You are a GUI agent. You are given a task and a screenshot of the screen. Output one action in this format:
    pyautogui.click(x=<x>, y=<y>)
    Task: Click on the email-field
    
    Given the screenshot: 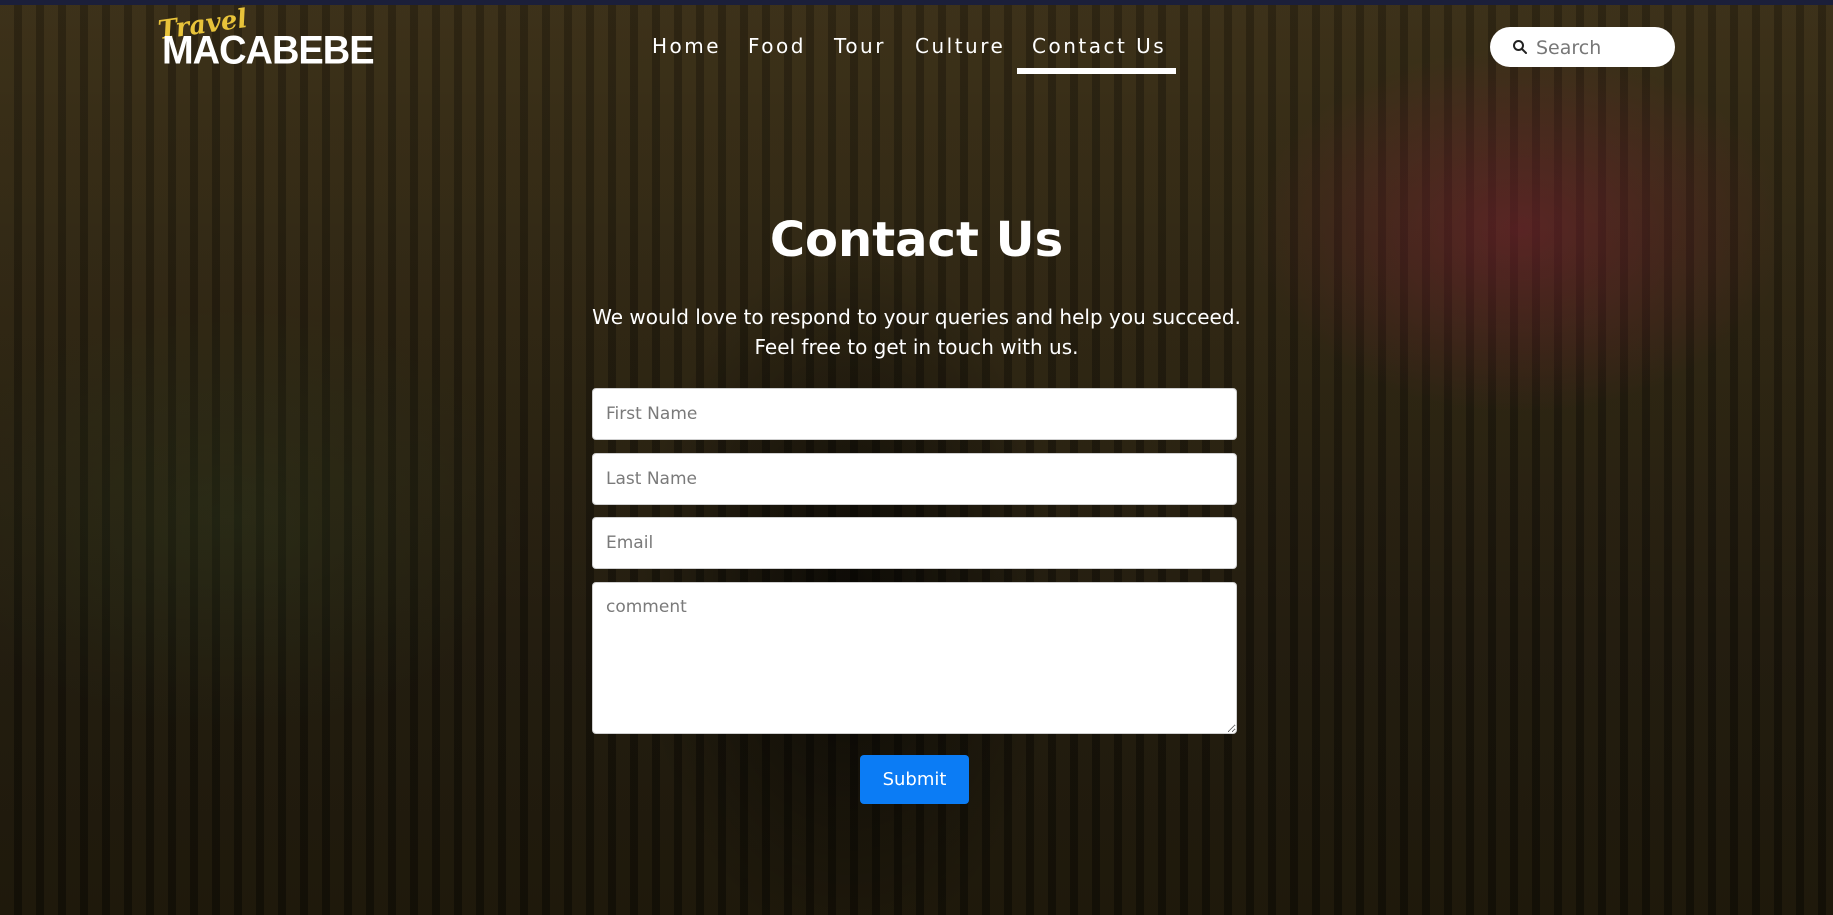 What is the action you would take?
    pyautogui.click(x=914, y=543)
    